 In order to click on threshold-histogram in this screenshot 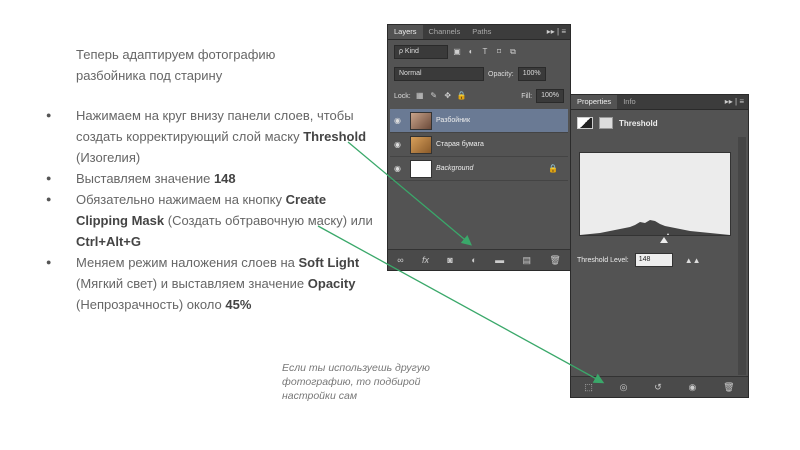, I will do `click(655, 196)`.